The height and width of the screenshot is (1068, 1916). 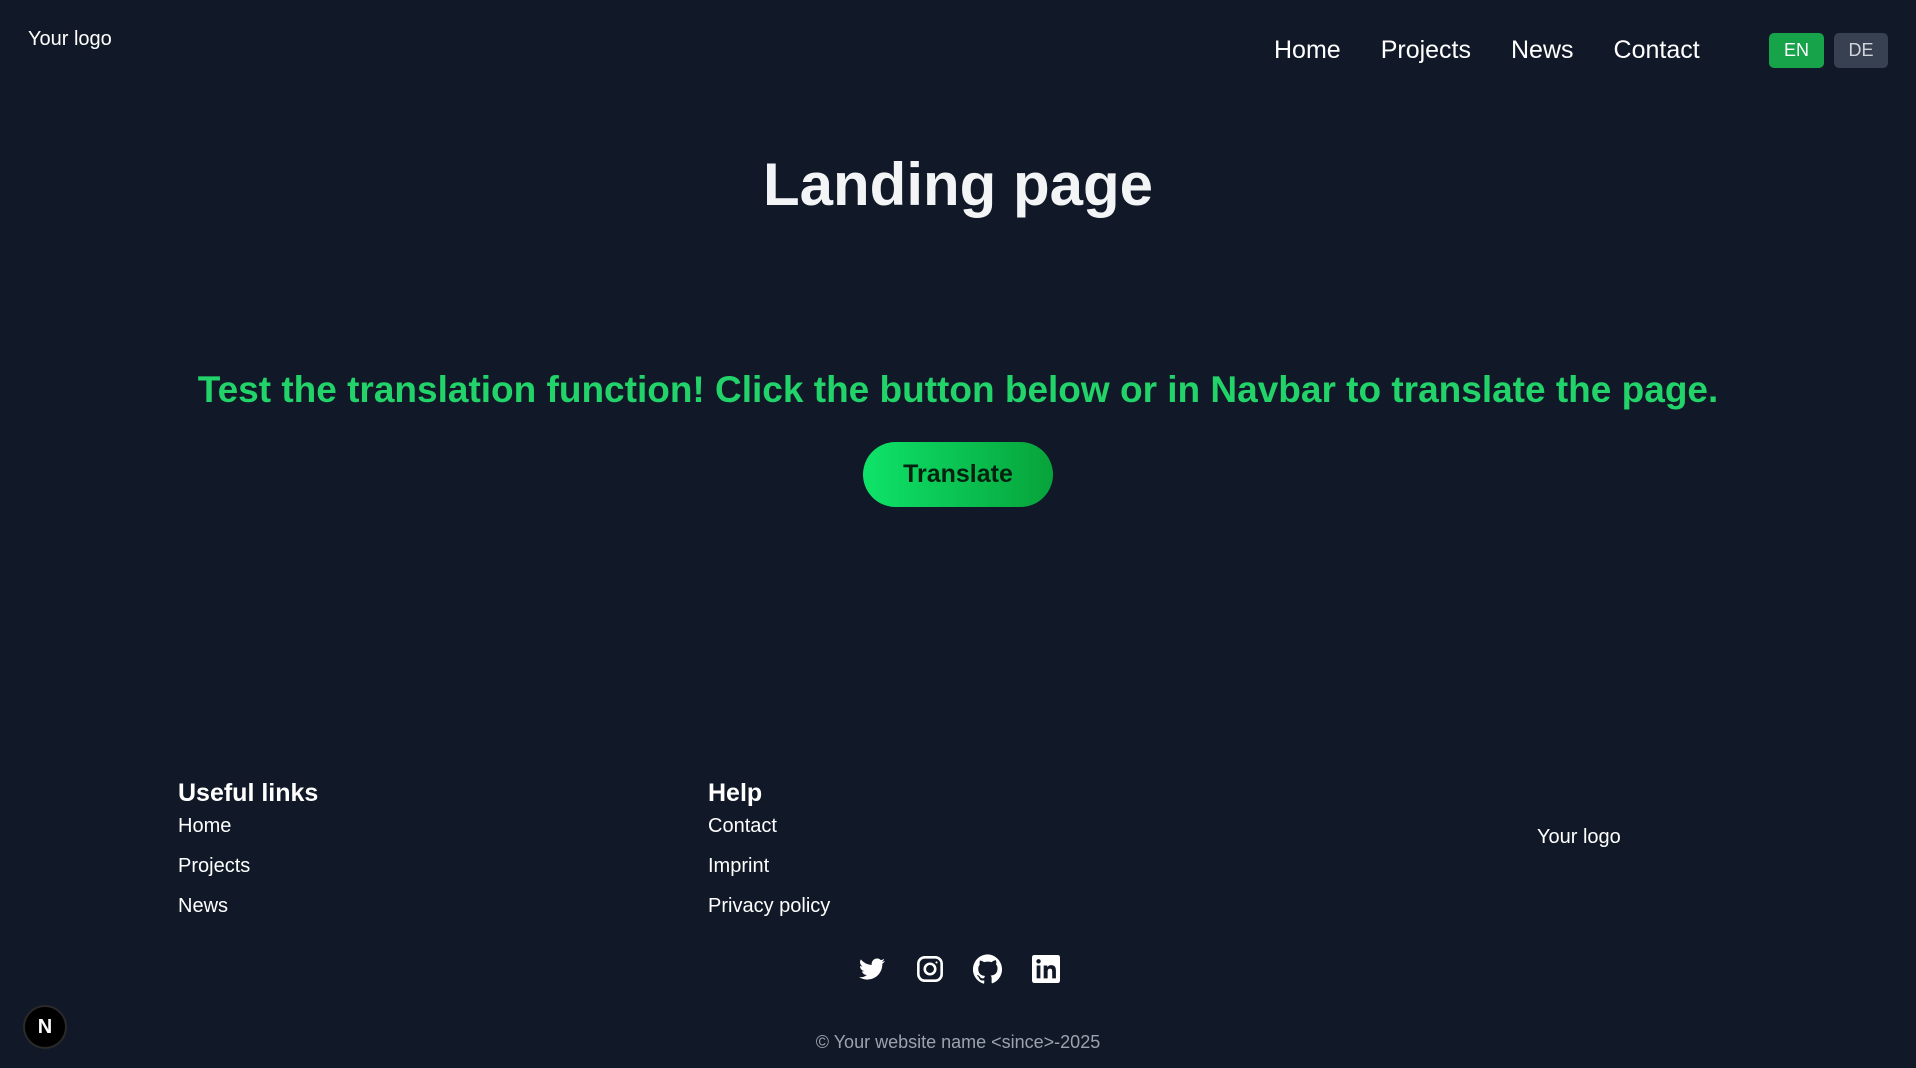 What do you see at coordinates (769, 906) in the screenshot?
I see `footer-link-privacy: Privacy policy` at bounding box center [769, 906].